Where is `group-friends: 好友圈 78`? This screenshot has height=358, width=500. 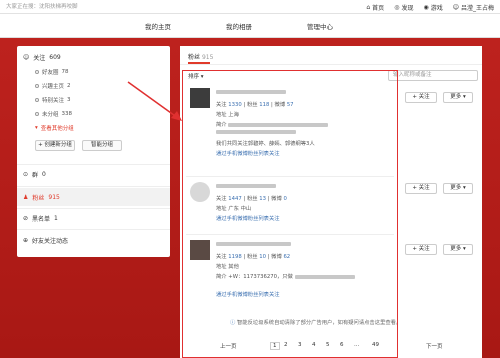
group-friends: 好友圈 78 is located at coordinates (52, 72).